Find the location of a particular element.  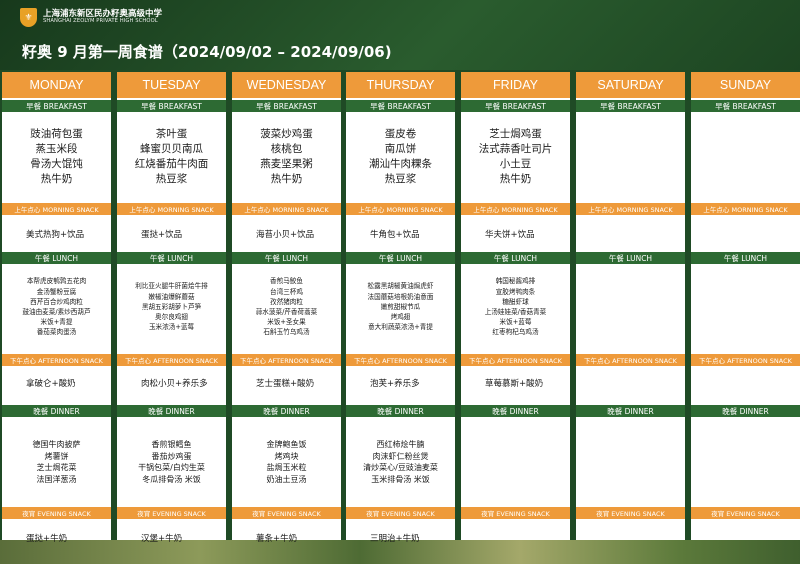

lunch-items is located at coordinates (630, 307).